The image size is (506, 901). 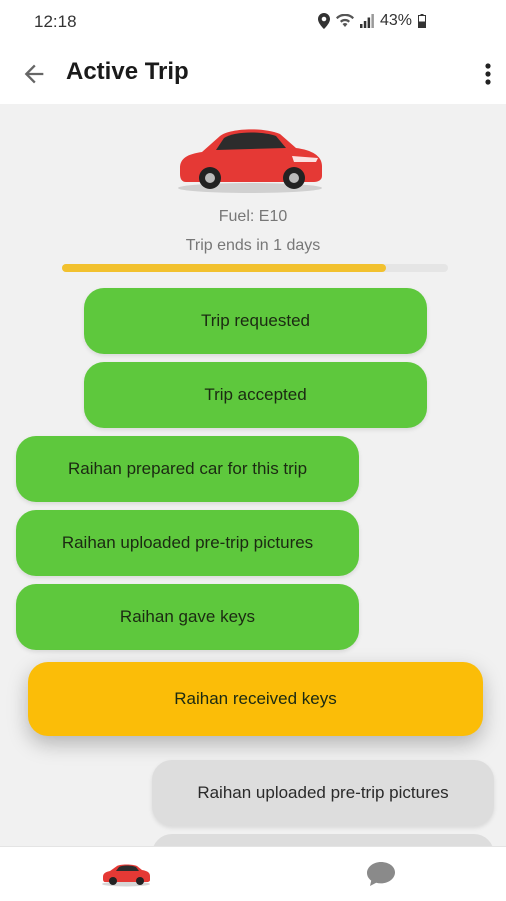 What do you see at coordinates (250, 161) in the screenshot?
I see `car-illustration` at bounding box center [250, 161].